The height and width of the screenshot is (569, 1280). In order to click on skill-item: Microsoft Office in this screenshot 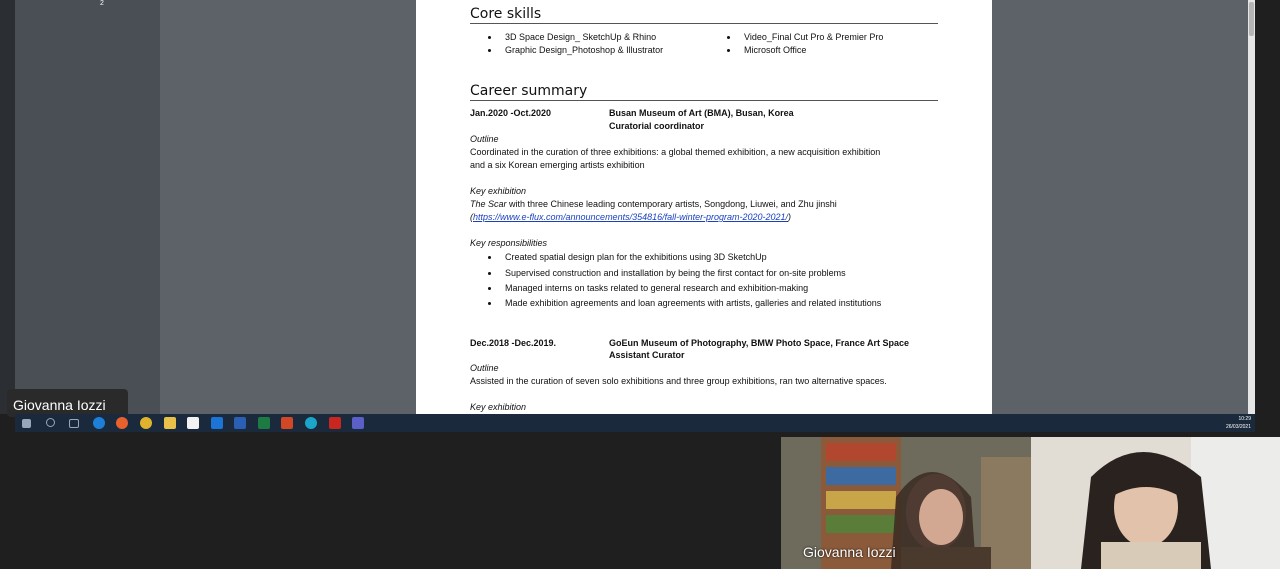, I will do `click(775, 50)`.